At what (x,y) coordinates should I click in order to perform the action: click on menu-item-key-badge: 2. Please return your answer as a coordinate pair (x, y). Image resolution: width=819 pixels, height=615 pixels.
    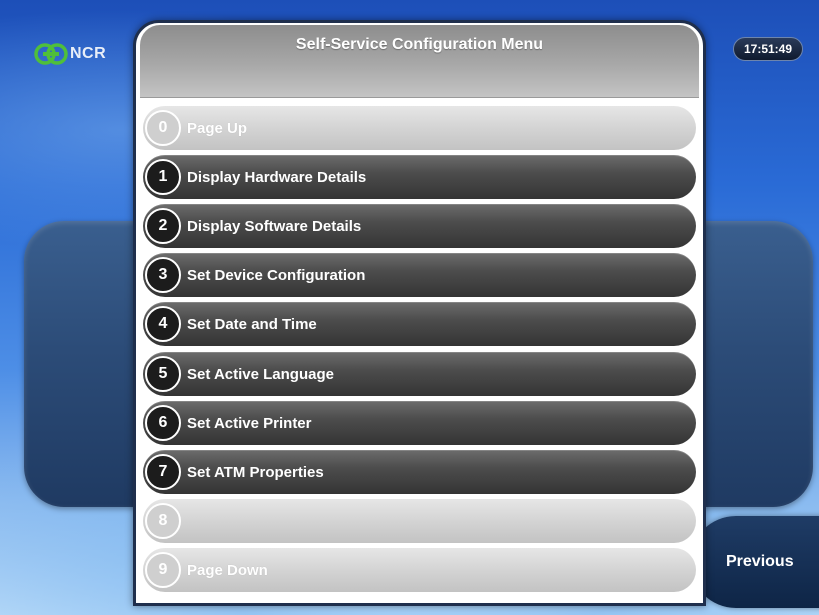
    Looking at the image, I should click on (163, 226).